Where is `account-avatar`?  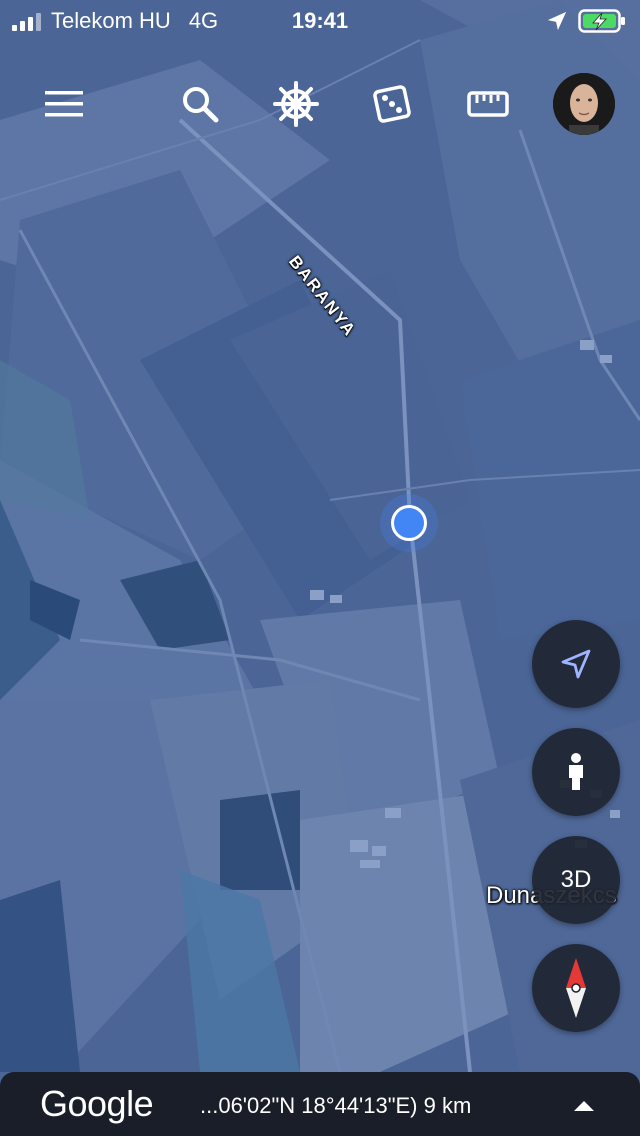
account-avatar is located at coordinates (584, 104).